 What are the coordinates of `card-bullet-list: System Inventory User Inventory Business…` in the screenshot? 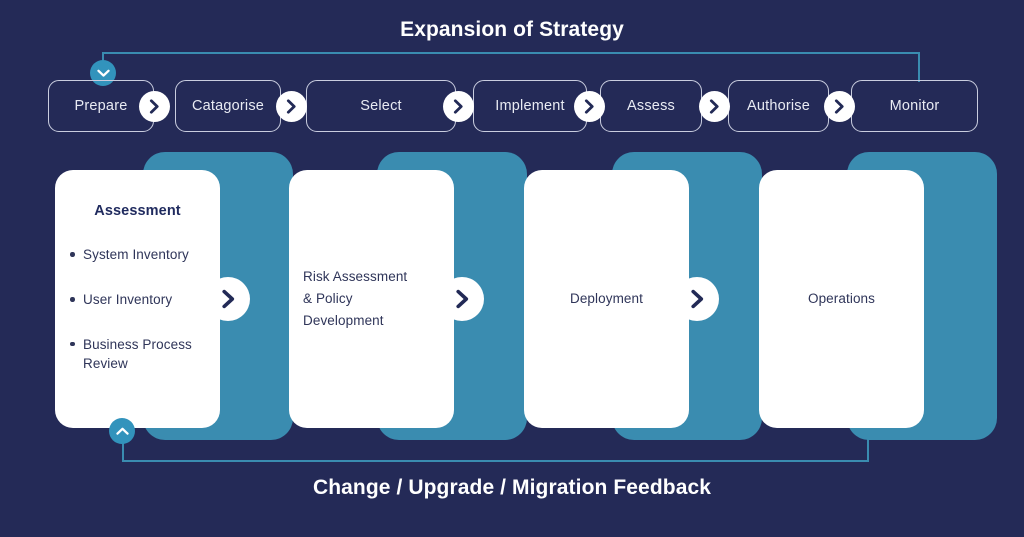 It's located at (137, 309).